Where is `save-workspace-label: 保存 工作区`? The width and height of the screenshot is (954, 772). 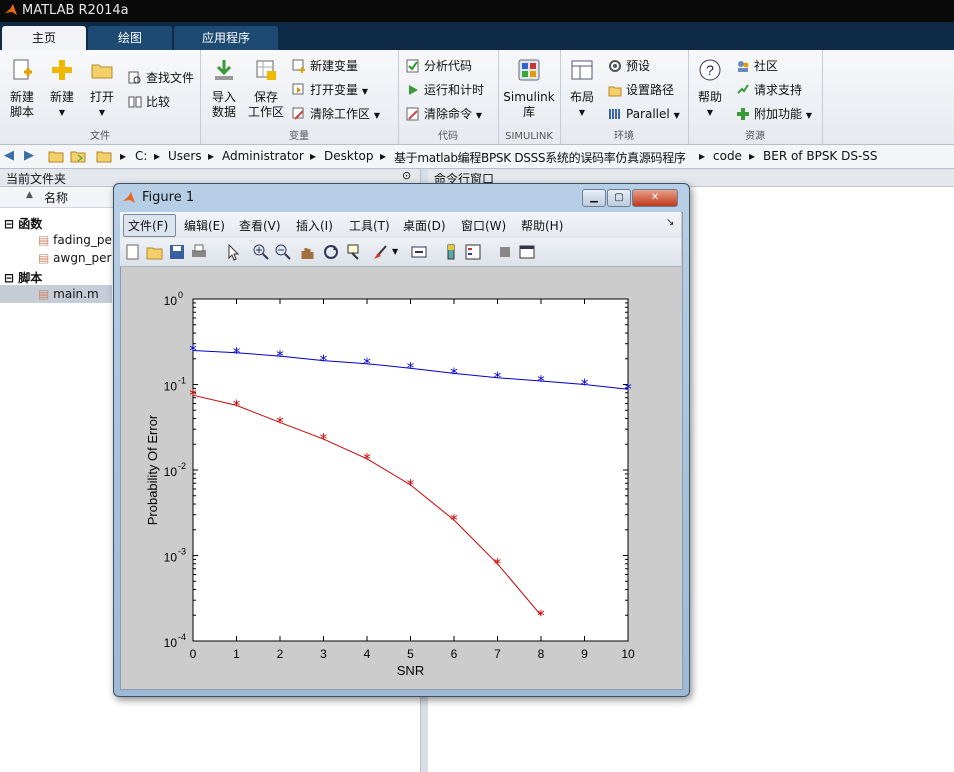
save-workspace-label: 保存 工作区 is located at coordinates (265, 104).